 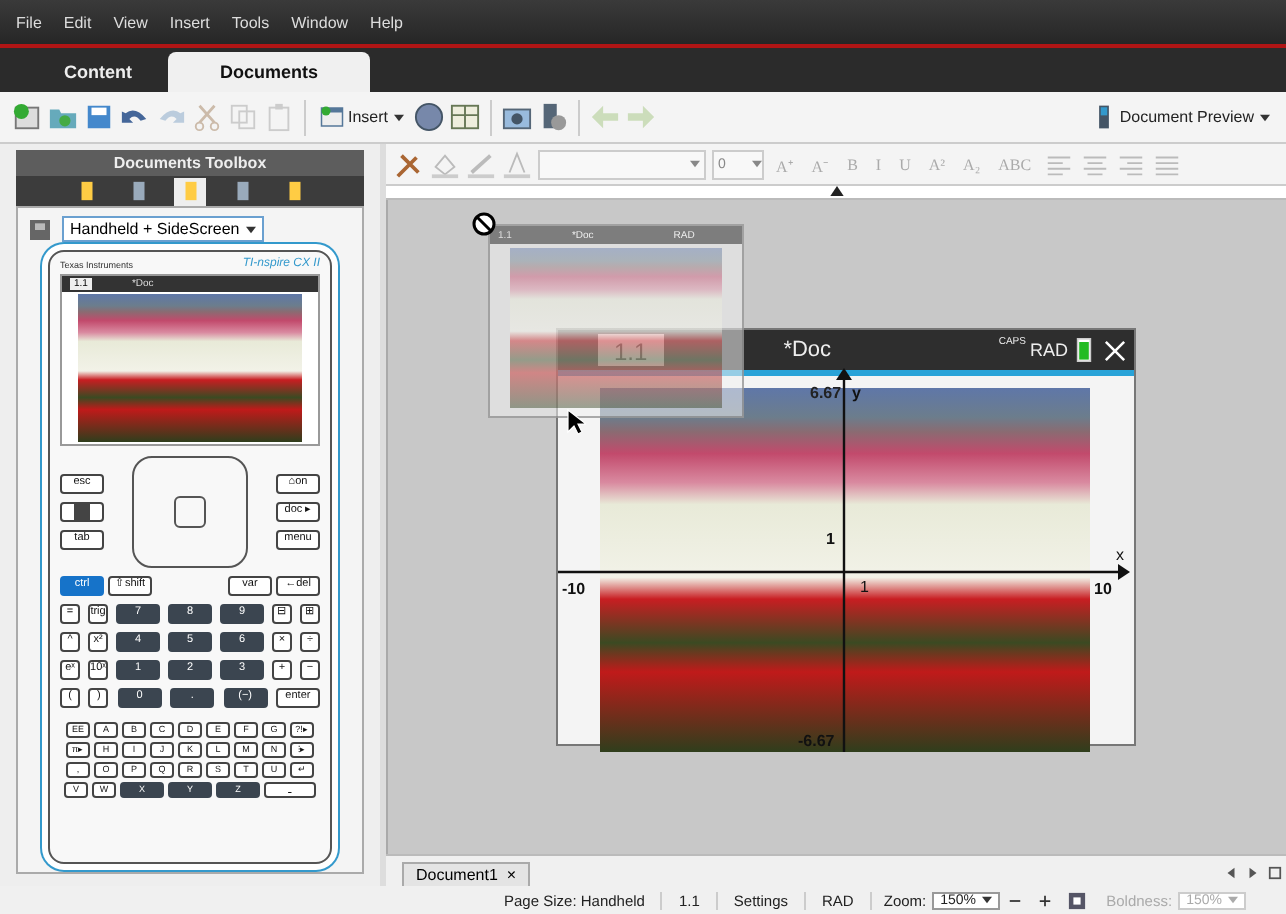 I want to click on axis-label: x, so click(x=1120, y=556).